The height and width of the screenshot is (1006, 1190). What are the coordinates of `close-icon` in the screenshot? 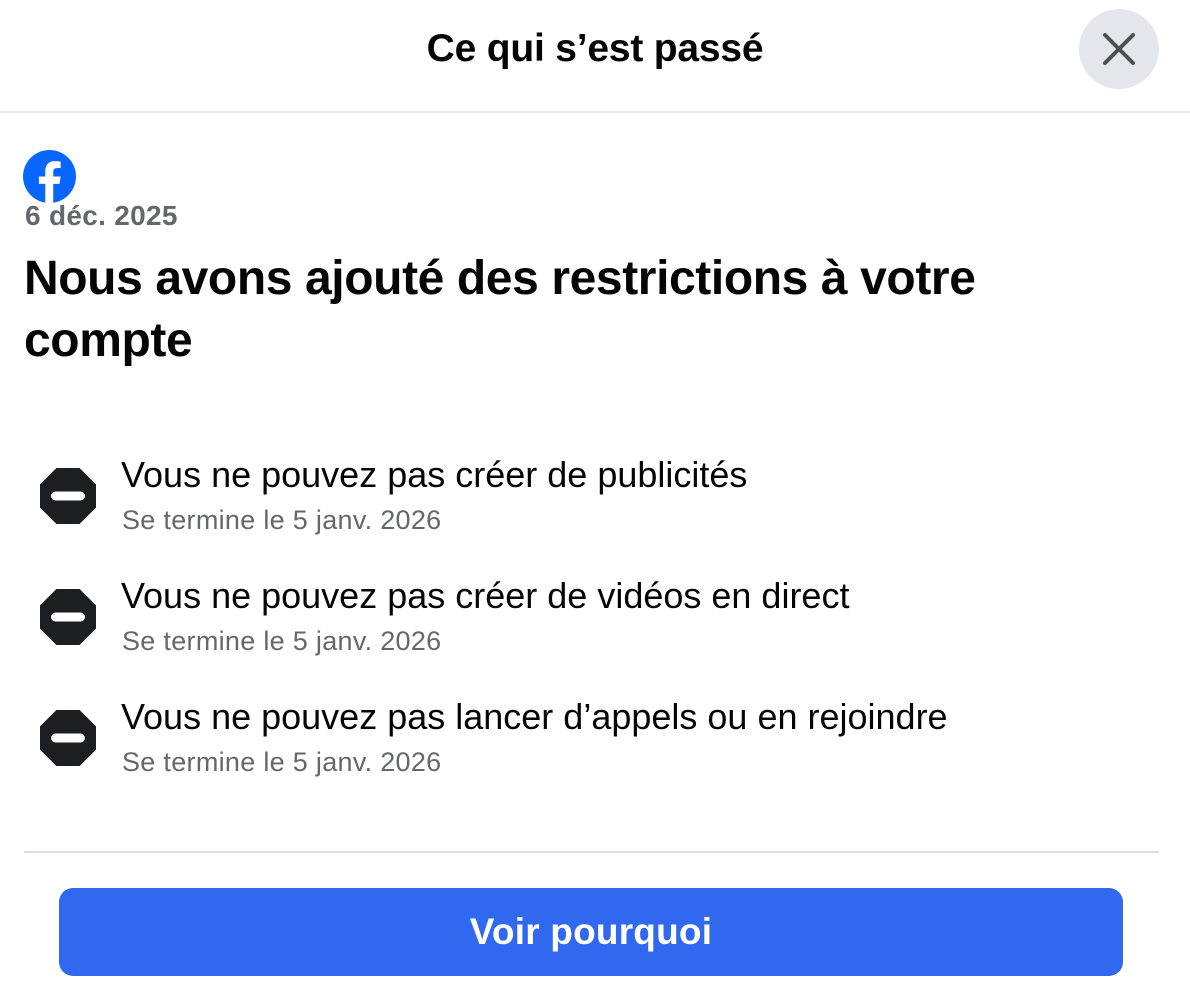 It's located at (1119, 49).